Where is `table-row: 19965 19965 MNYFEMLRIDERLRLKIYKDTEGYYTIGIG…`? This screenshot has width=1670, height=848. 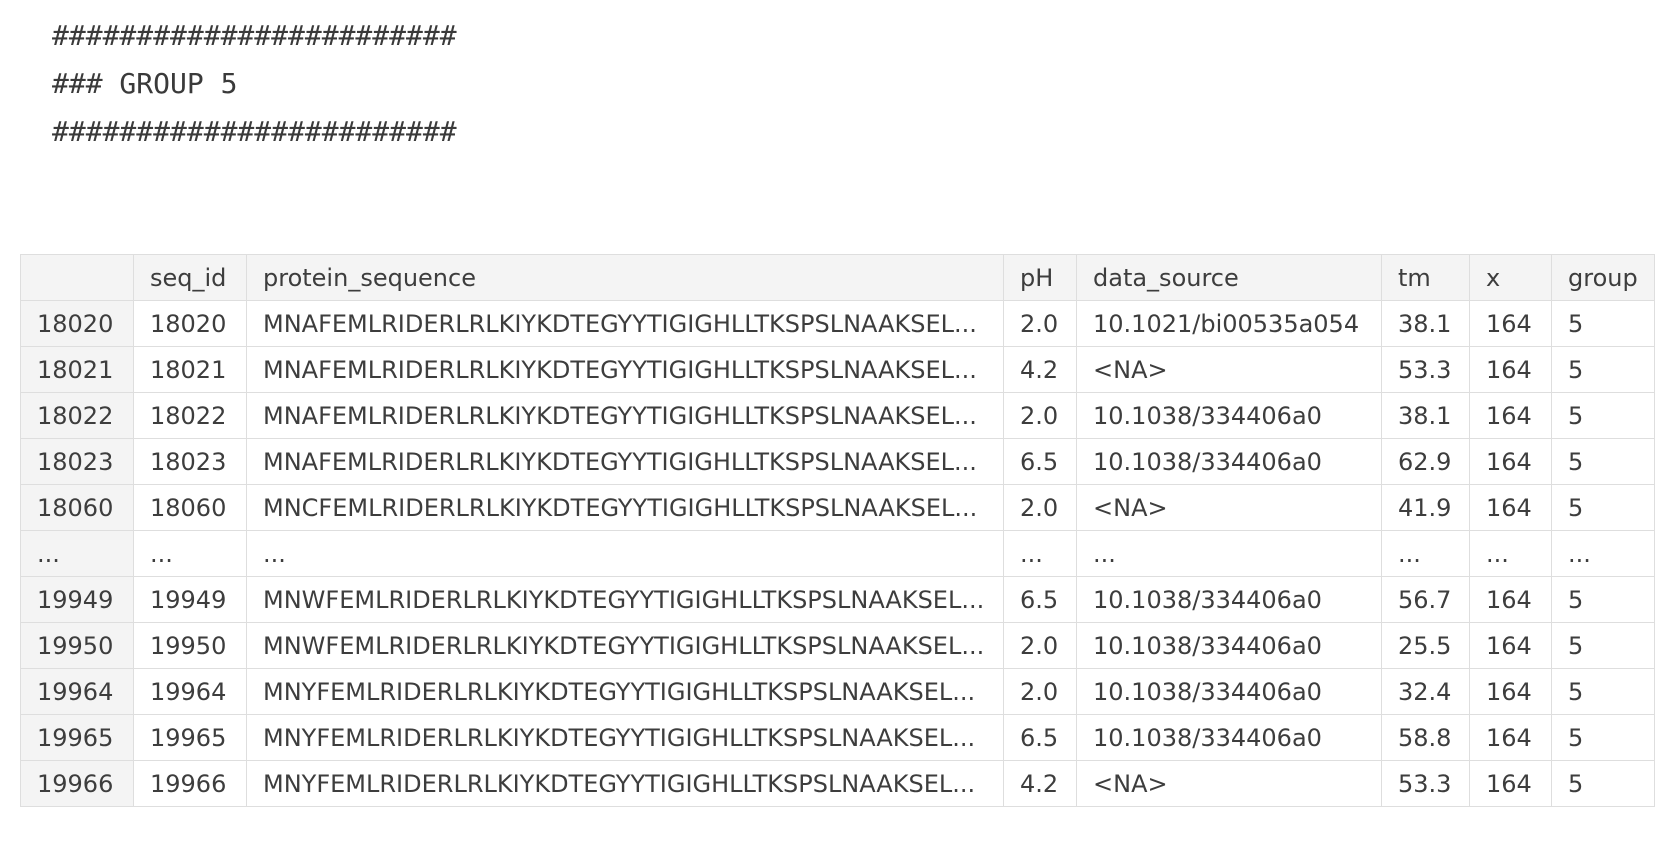 table-row: 19965 19965 MNYFEMLRIDERLRLKIYKDTEGYYTIGIG… is located at coordinates (837, 737).